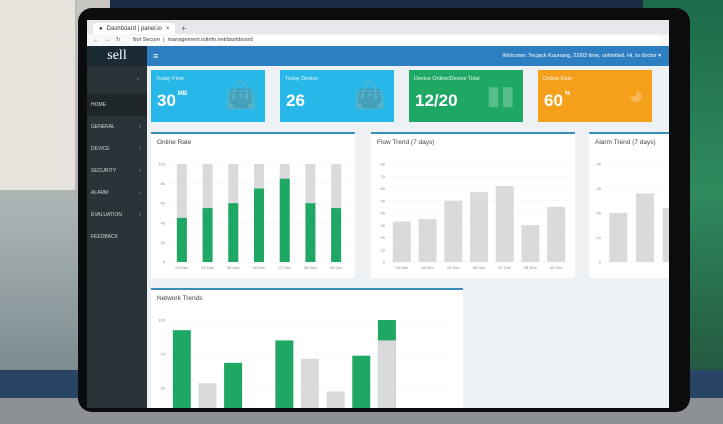 Image resolution: width=723 pixels, height=424 pixels. I want to click on browser-tab-title: Dashboard | panel.io, so click(134, 28).